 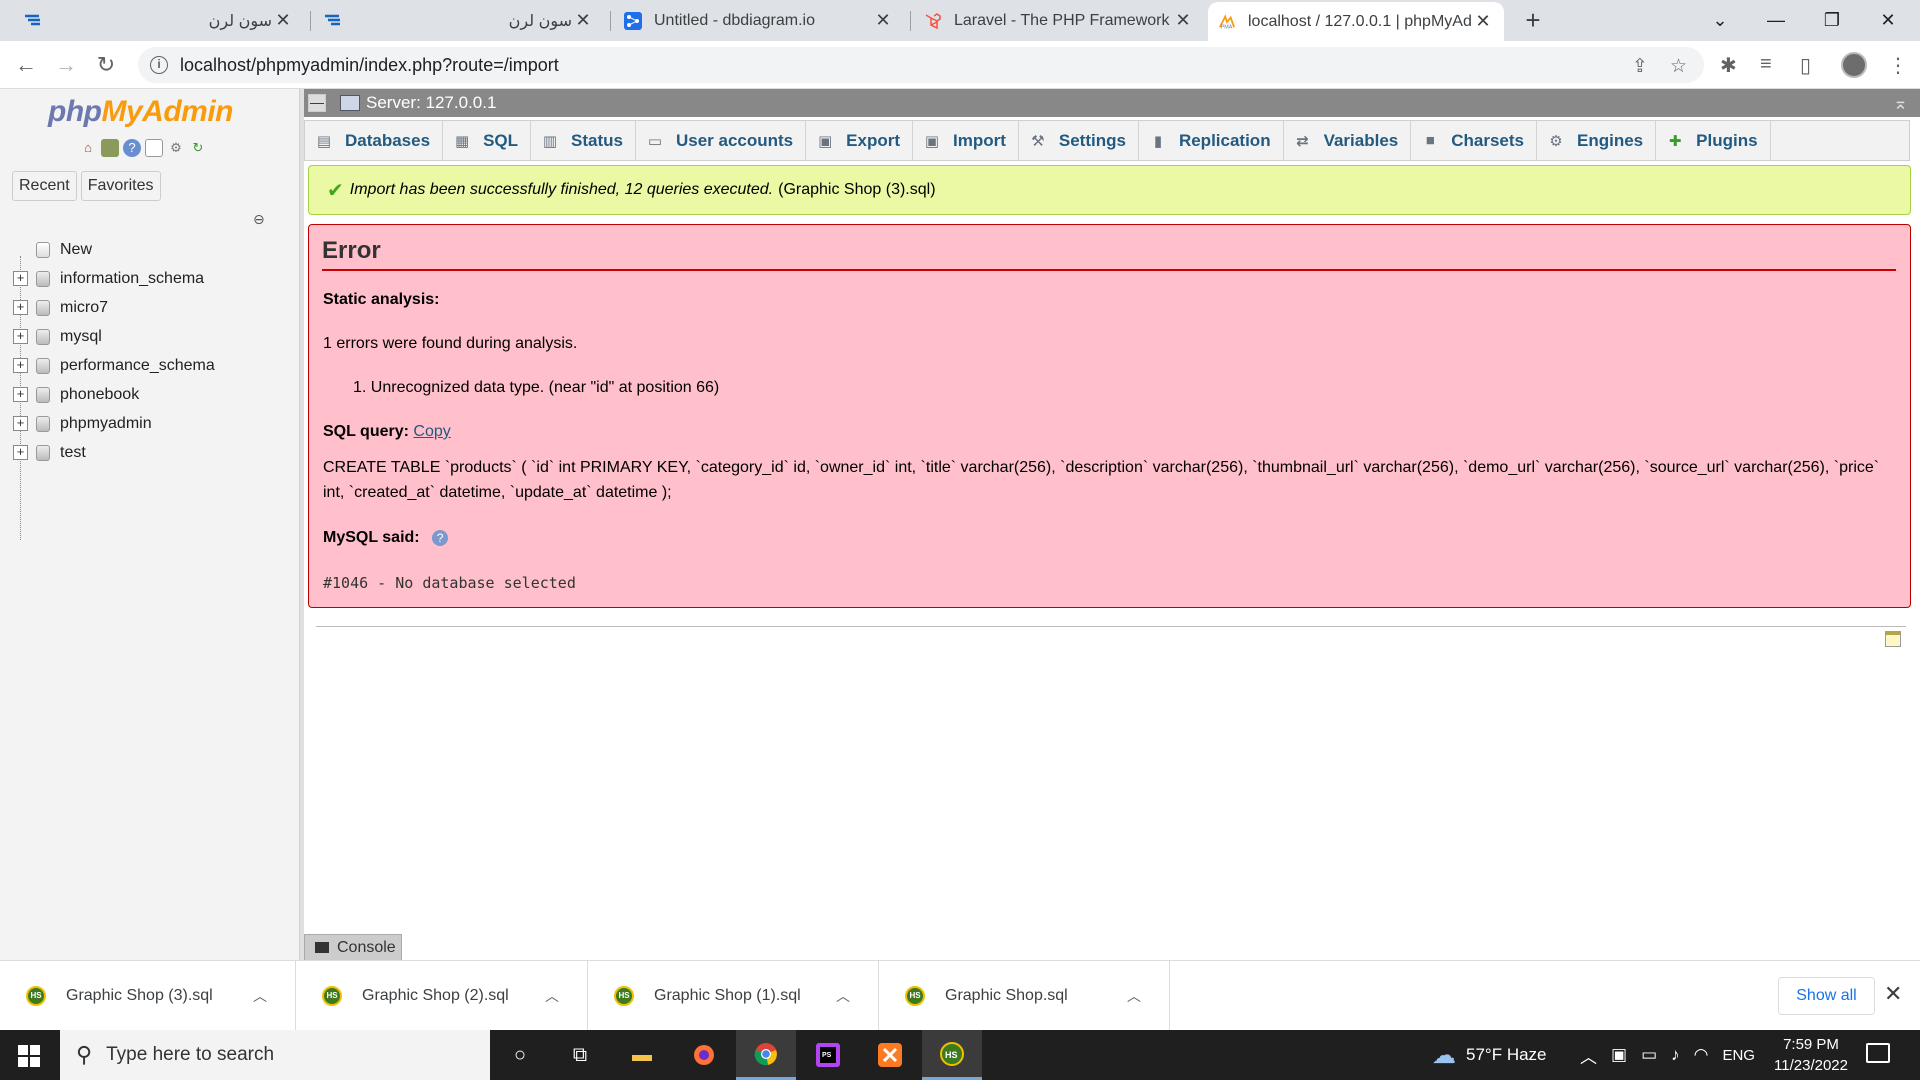 I want to click on tab-export: ▣ Export, so click(x=859, y=140).